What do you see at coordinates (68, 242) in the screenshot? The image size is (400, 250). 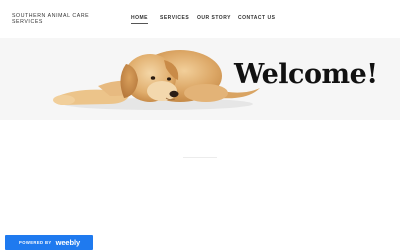 I see `weebly-logo: weebly` at bounding box center [68, 242].